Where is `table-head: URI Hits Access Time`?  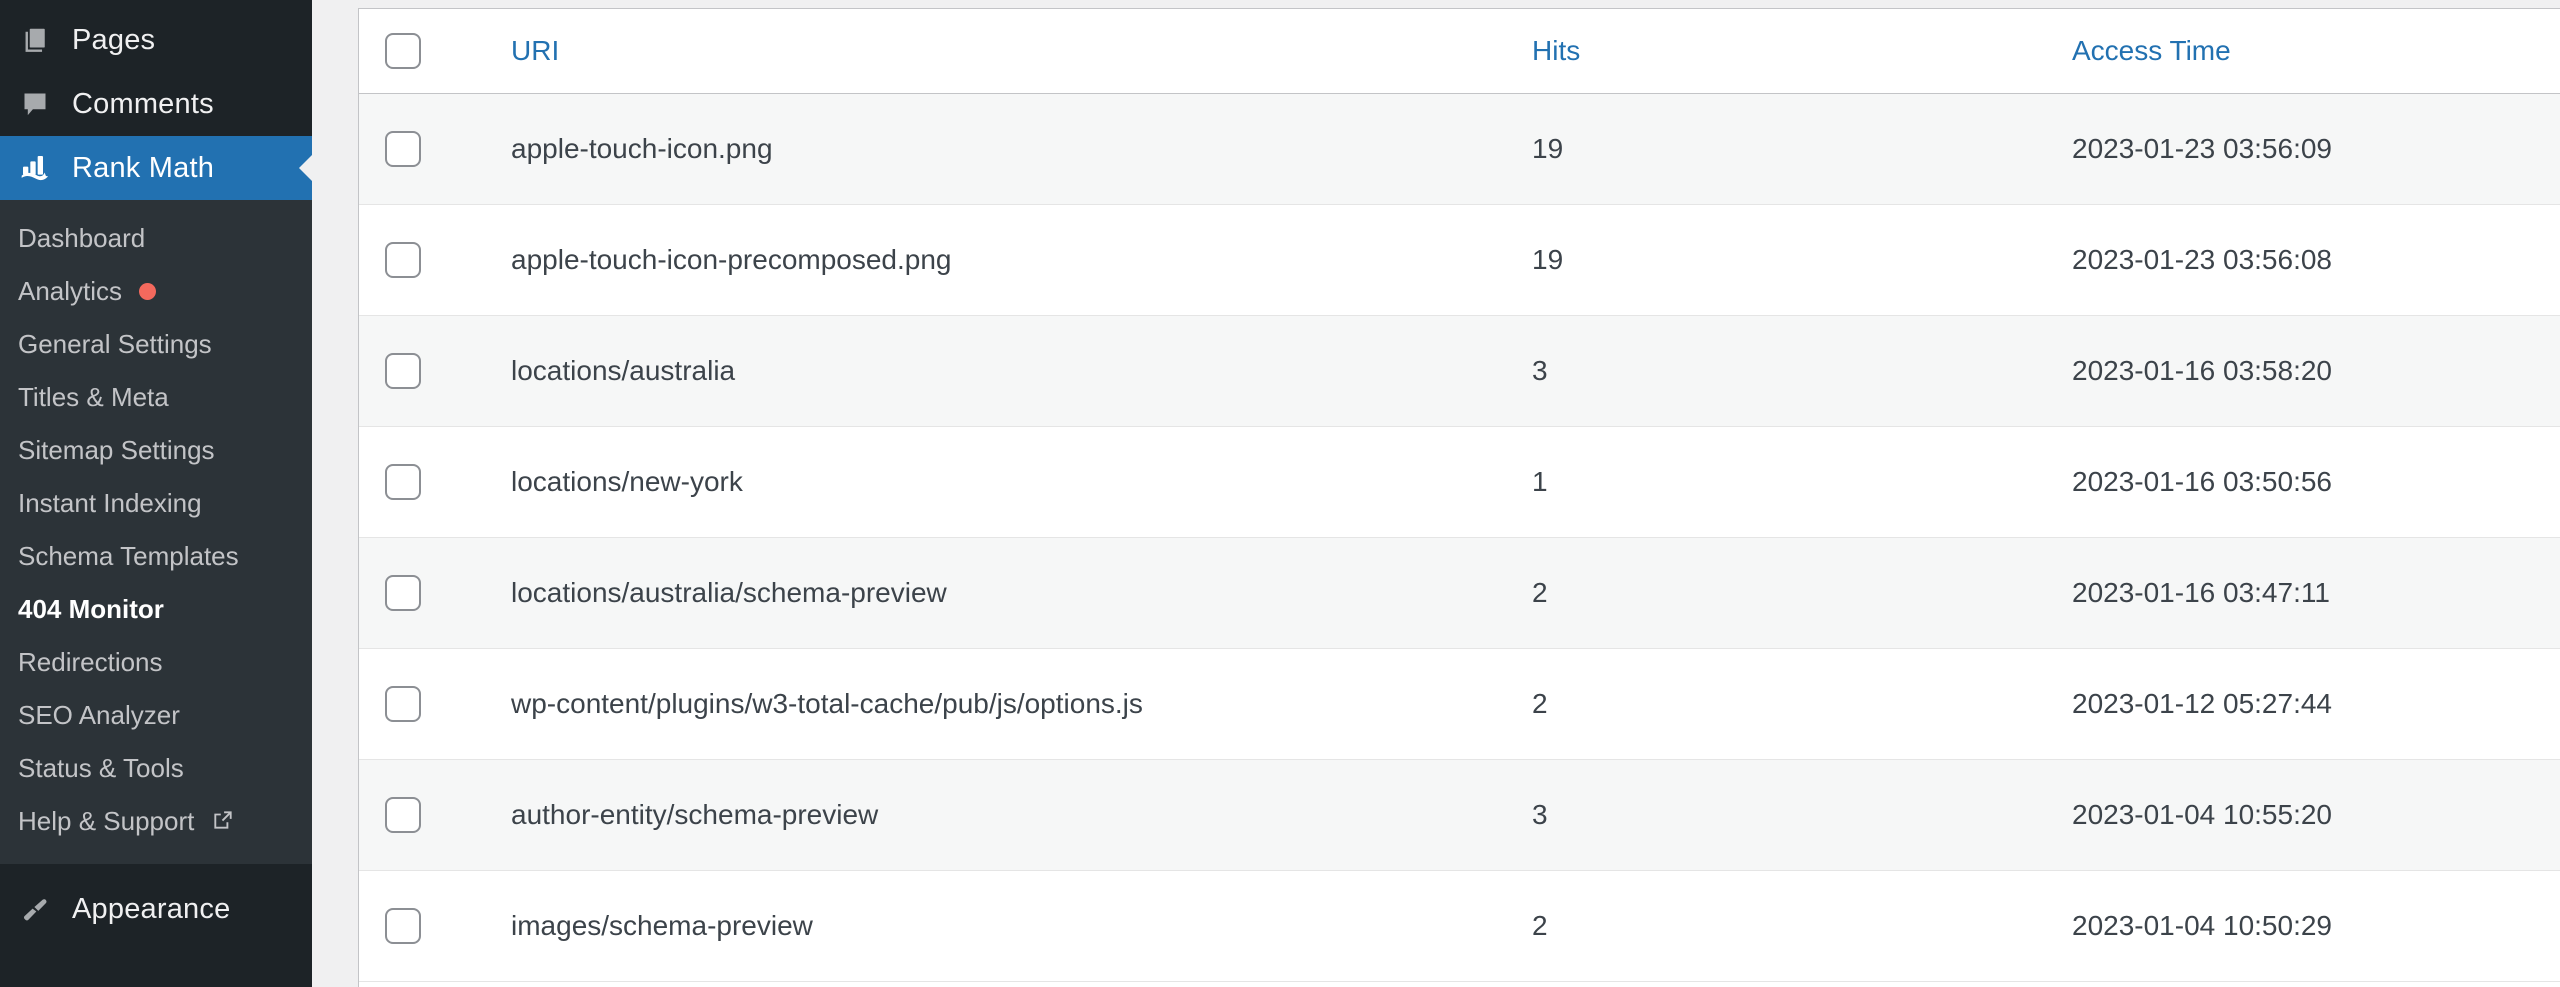 table-head: URI Hits Access Time is located at coordinates (1459, 51).